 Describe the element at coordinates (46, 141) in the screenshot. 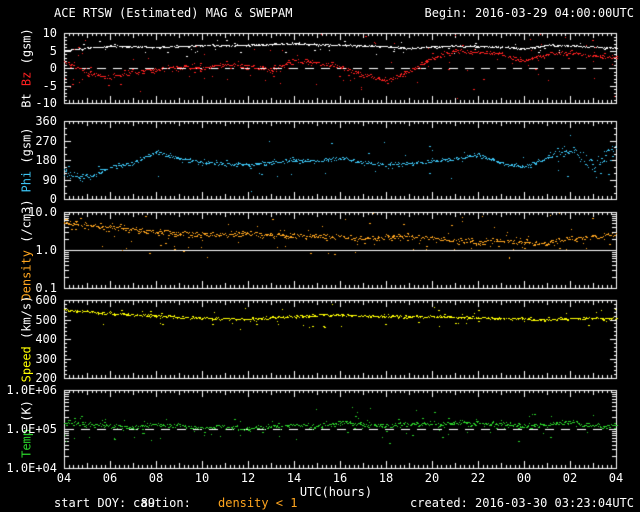

I see `phi-ytick-label: 270` at that location.